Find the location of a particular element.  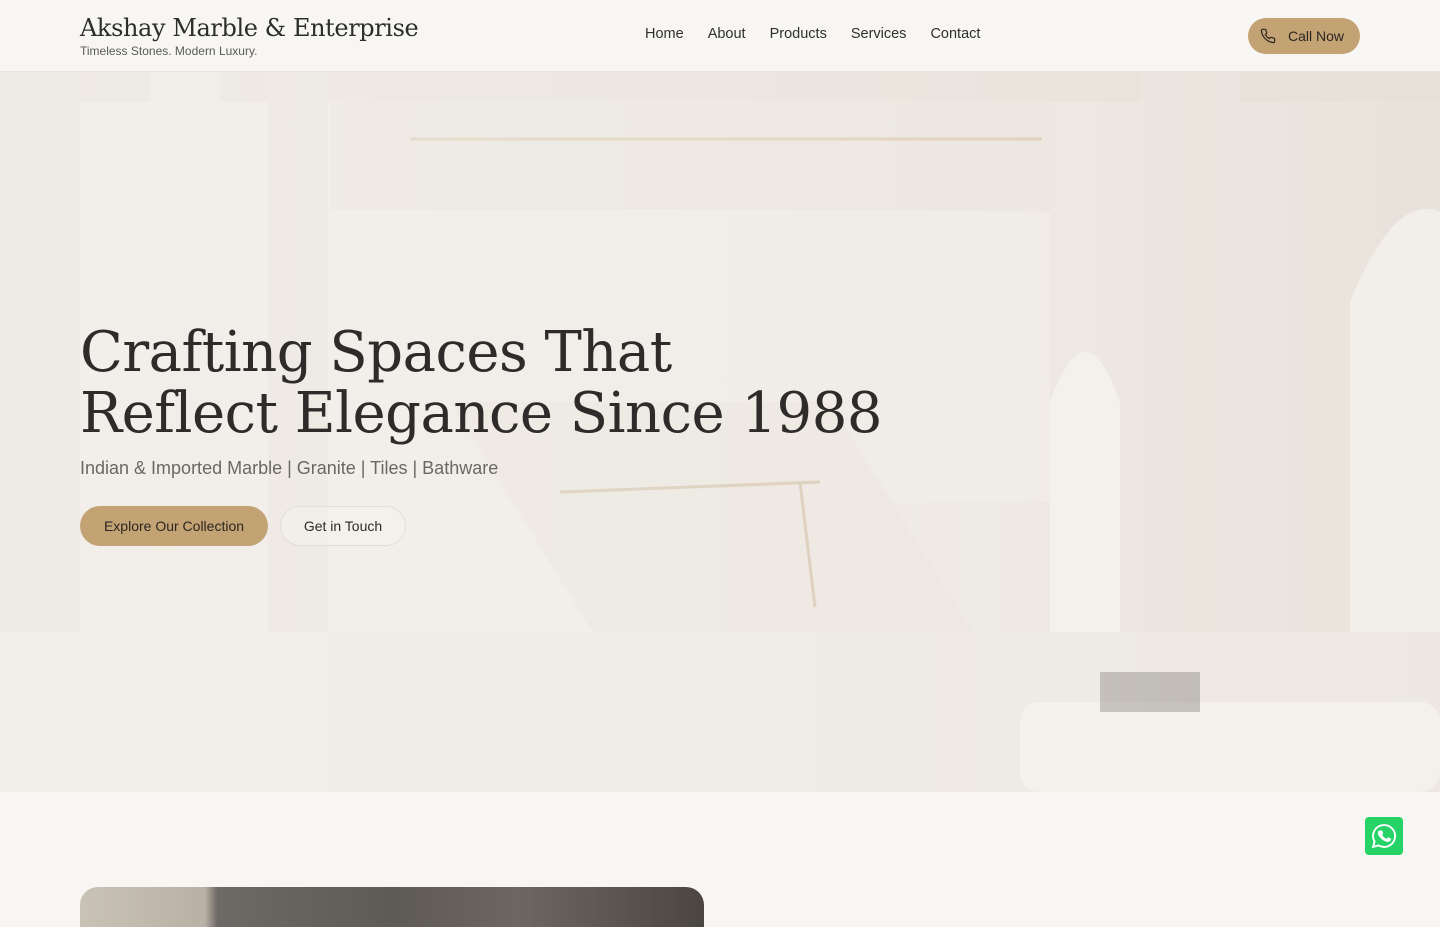

nav-services: Services is located at coordinates (879, 34).